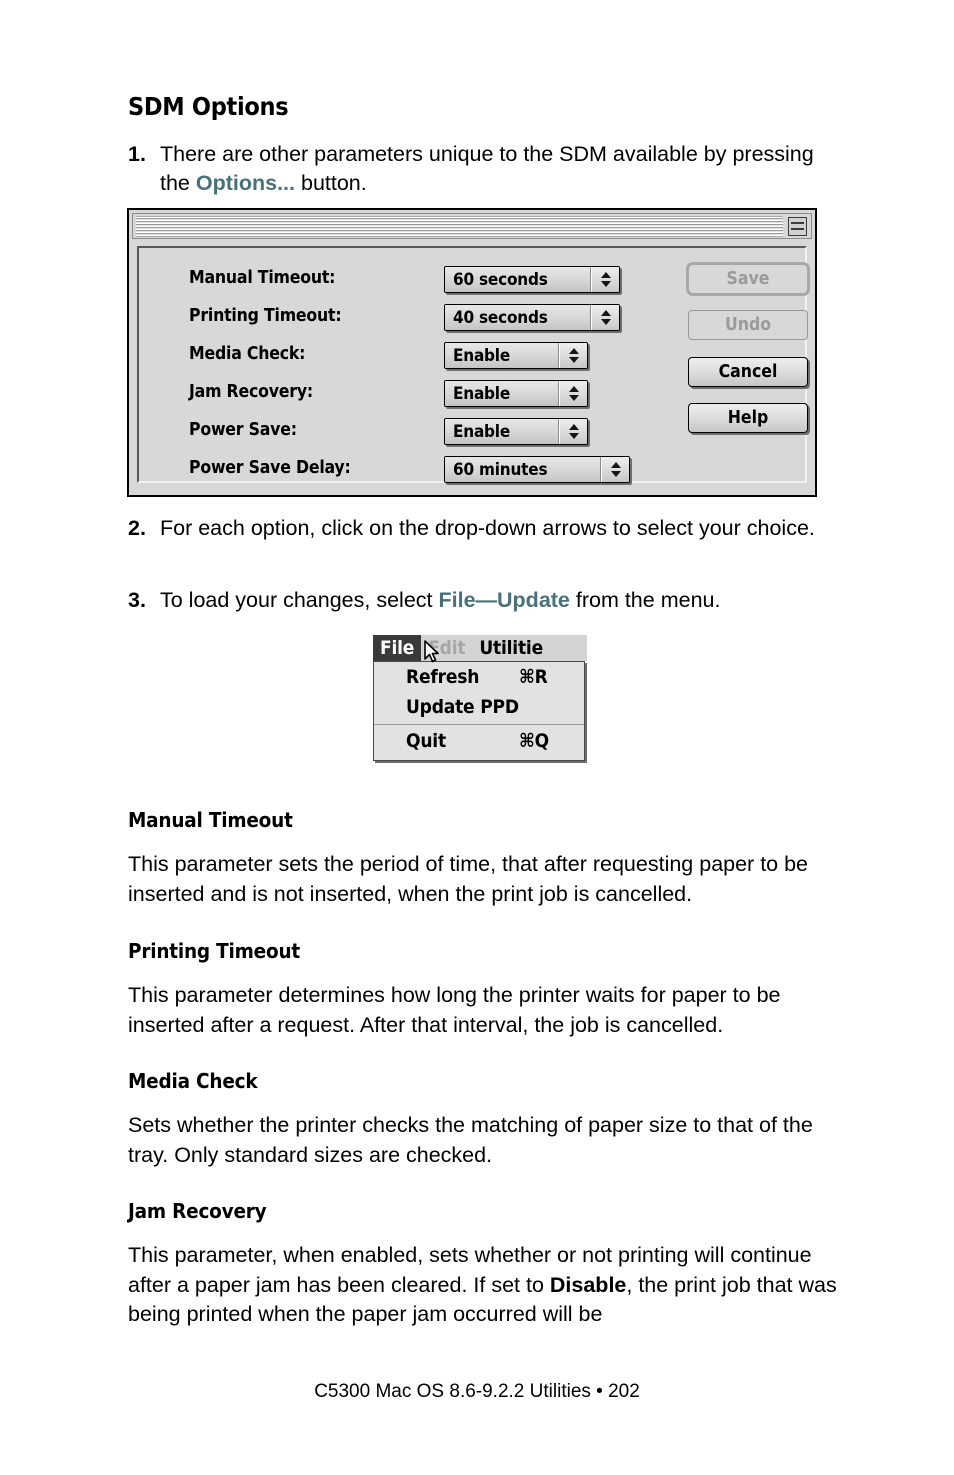 The image size is (954, 1475). What do you see at coordinates (748, 279) in the screenshot?
I see `save-button: Save` at bounding box center [748, 279].